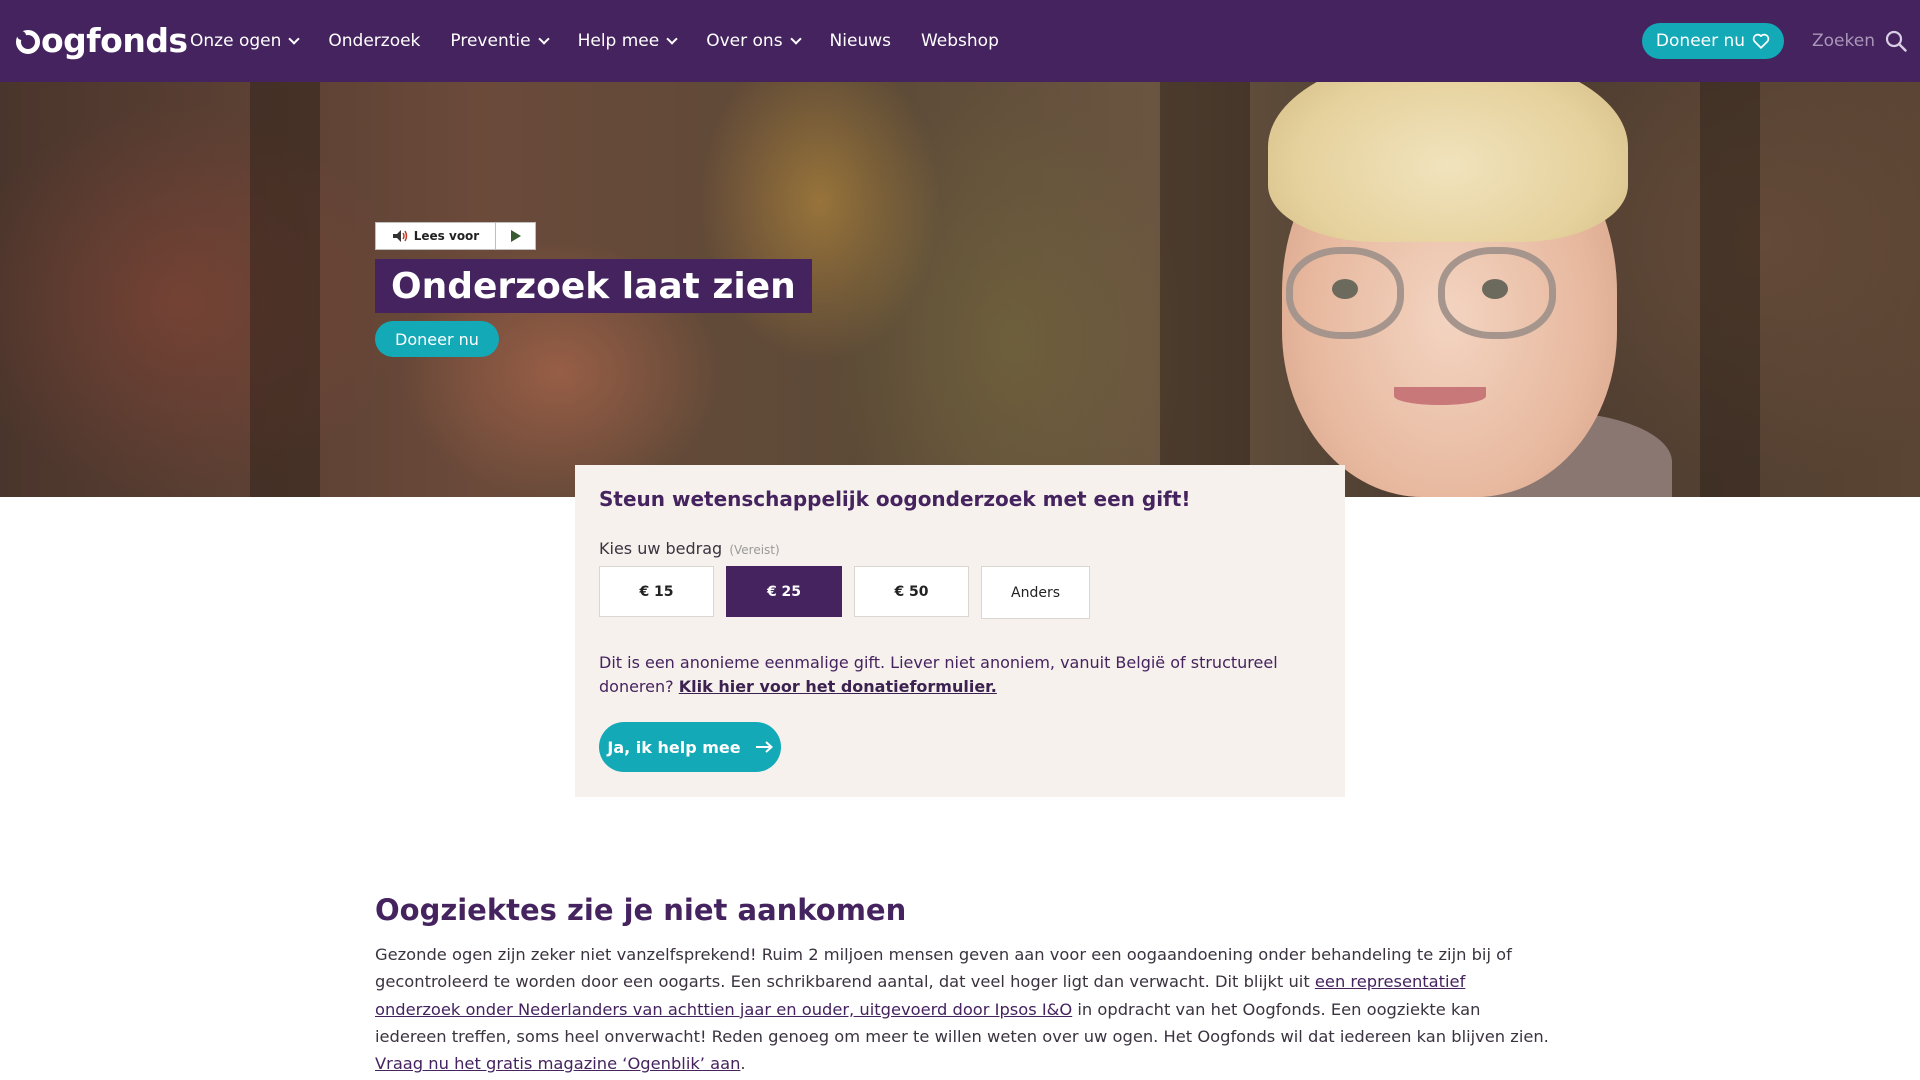 The width and height of the screenshot is (1920, 1080). What do you see at coordinates (1345, 289) in the screenshot?
I see `child-eye-left` at bounding box center [1345, 289].